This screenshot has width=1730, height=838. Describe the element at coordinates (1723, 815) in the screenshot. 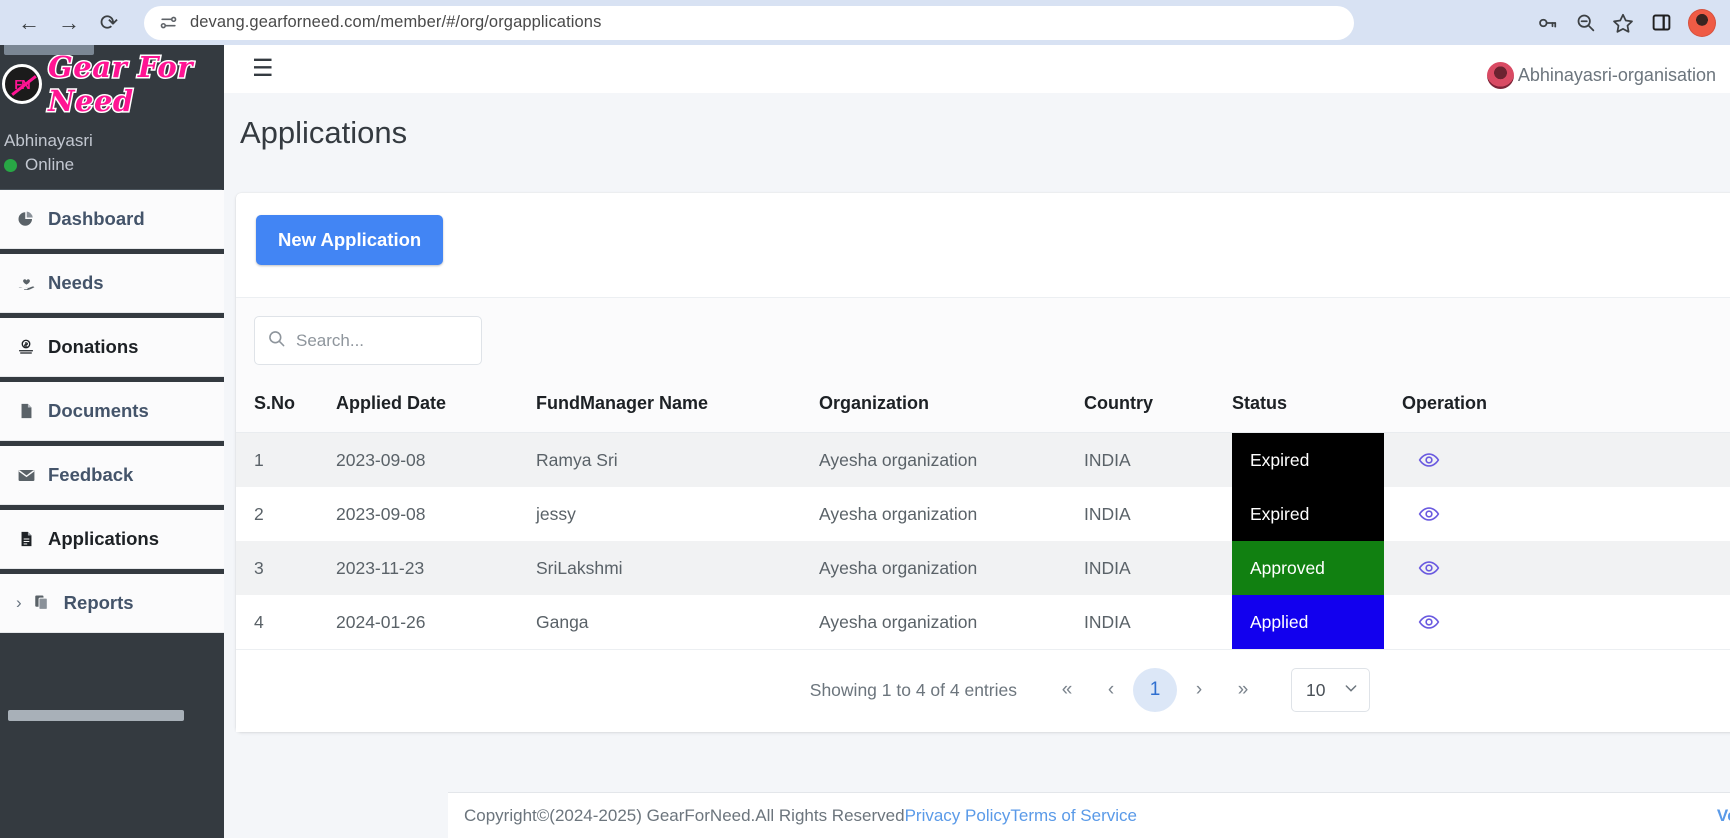

I see `version-text: Version 2.27.0 On 11 Oct 20` at that location.